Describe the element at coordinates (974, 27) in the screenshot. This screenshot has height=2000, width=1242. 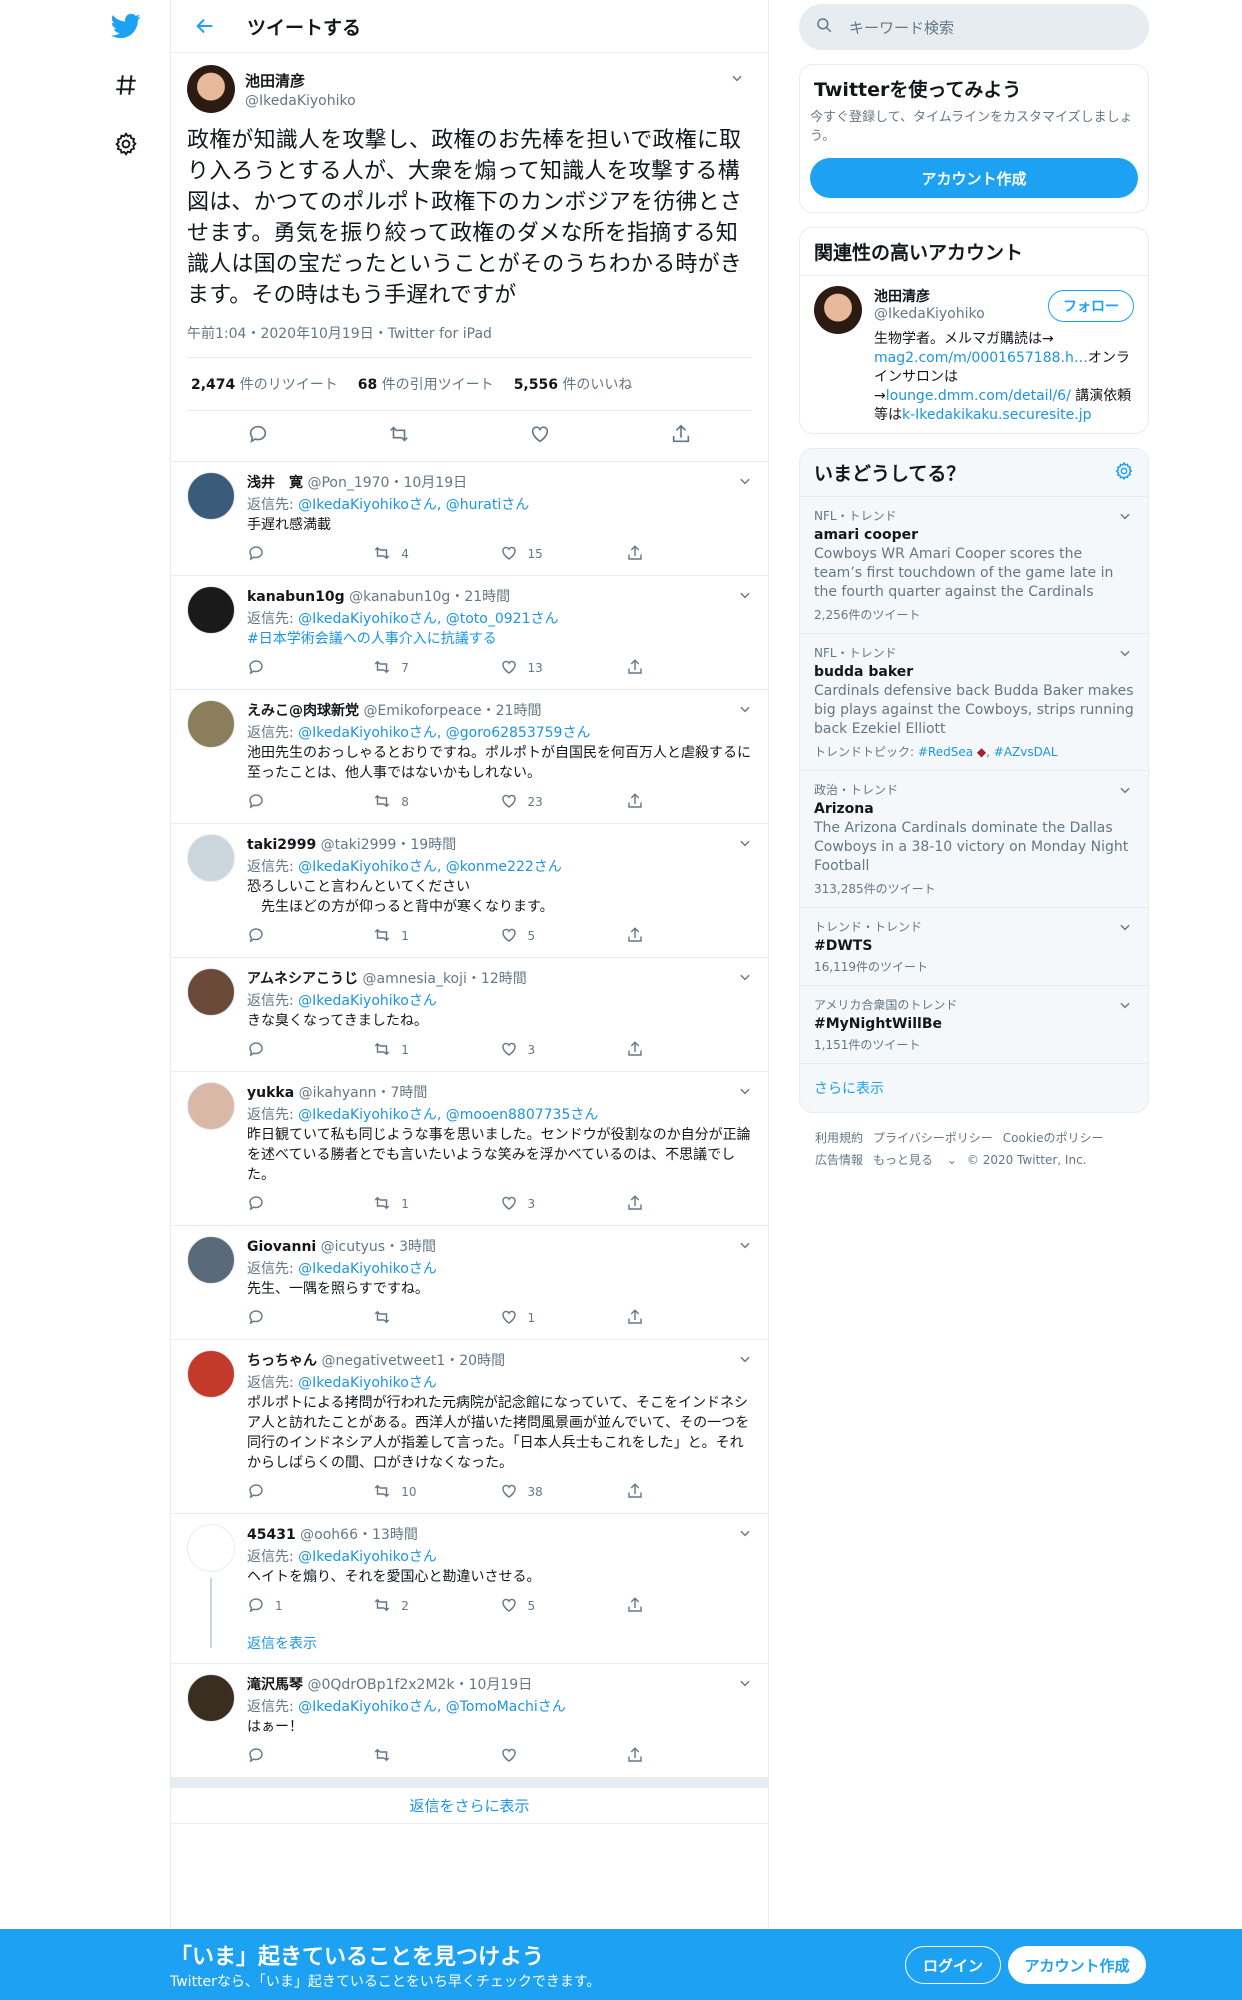
I see `search-input: キーワード検索` at that location.